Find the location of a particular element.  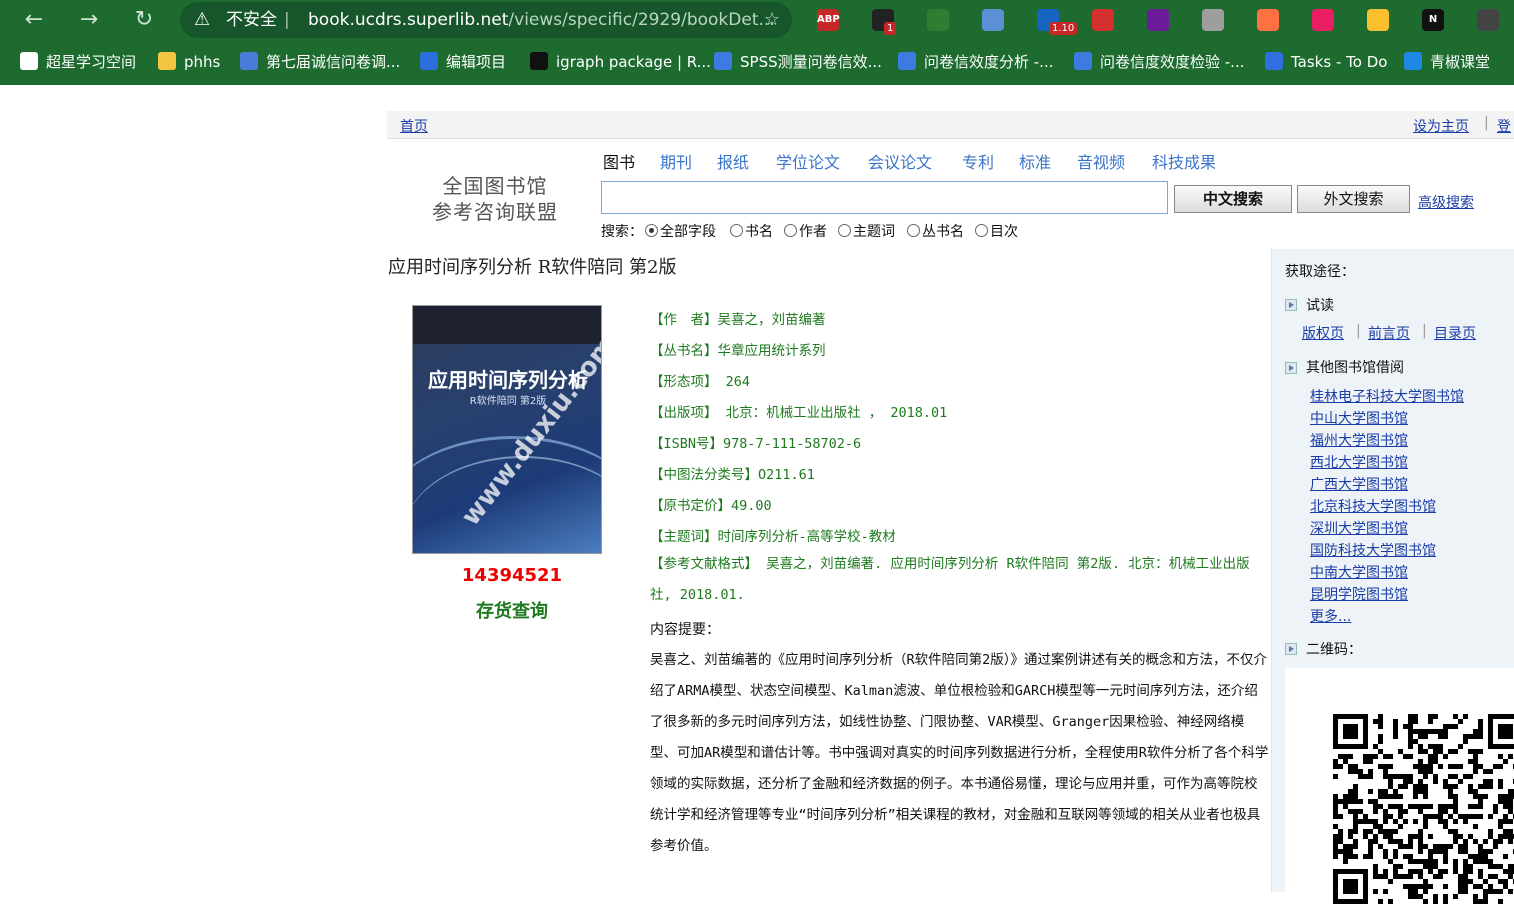

category-tab: 学位论文 is located at coordinates (808, 161).